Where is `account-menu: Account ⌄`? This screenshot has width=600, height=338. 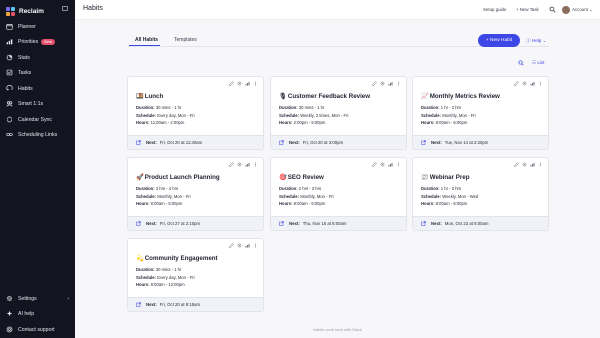
account-menu: Account ⌄ is located at coordinates (582, 10).